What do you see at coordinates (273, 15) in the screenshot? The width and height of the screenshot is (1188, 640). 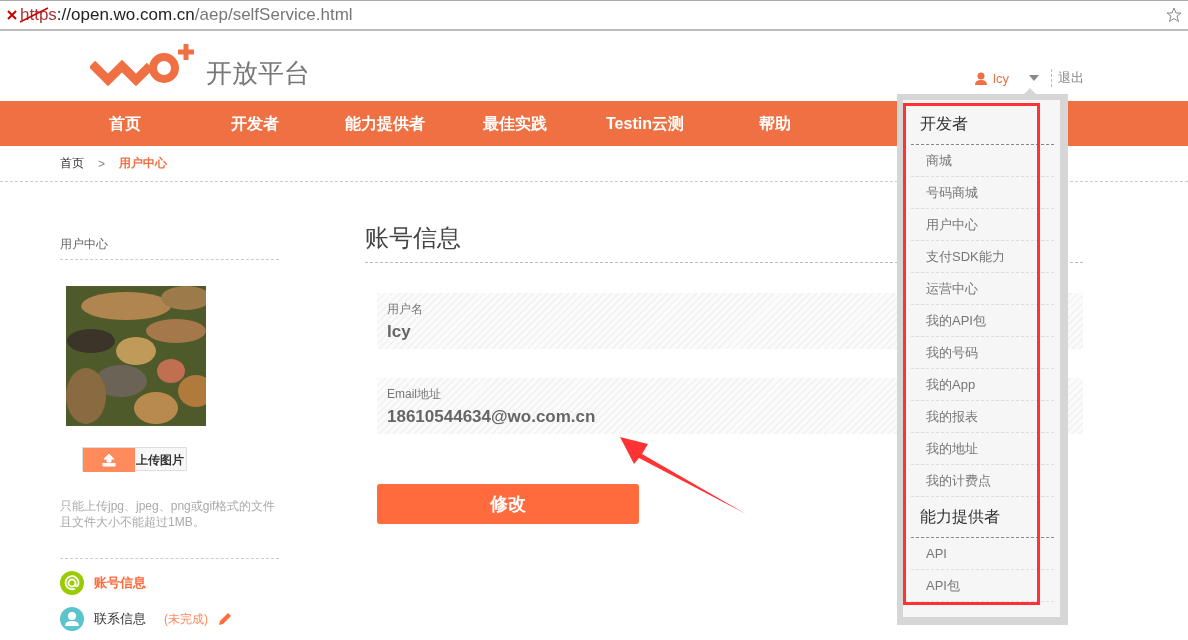 I see `url-path: /aep/selfService.html` at bounding box center [273, 15].